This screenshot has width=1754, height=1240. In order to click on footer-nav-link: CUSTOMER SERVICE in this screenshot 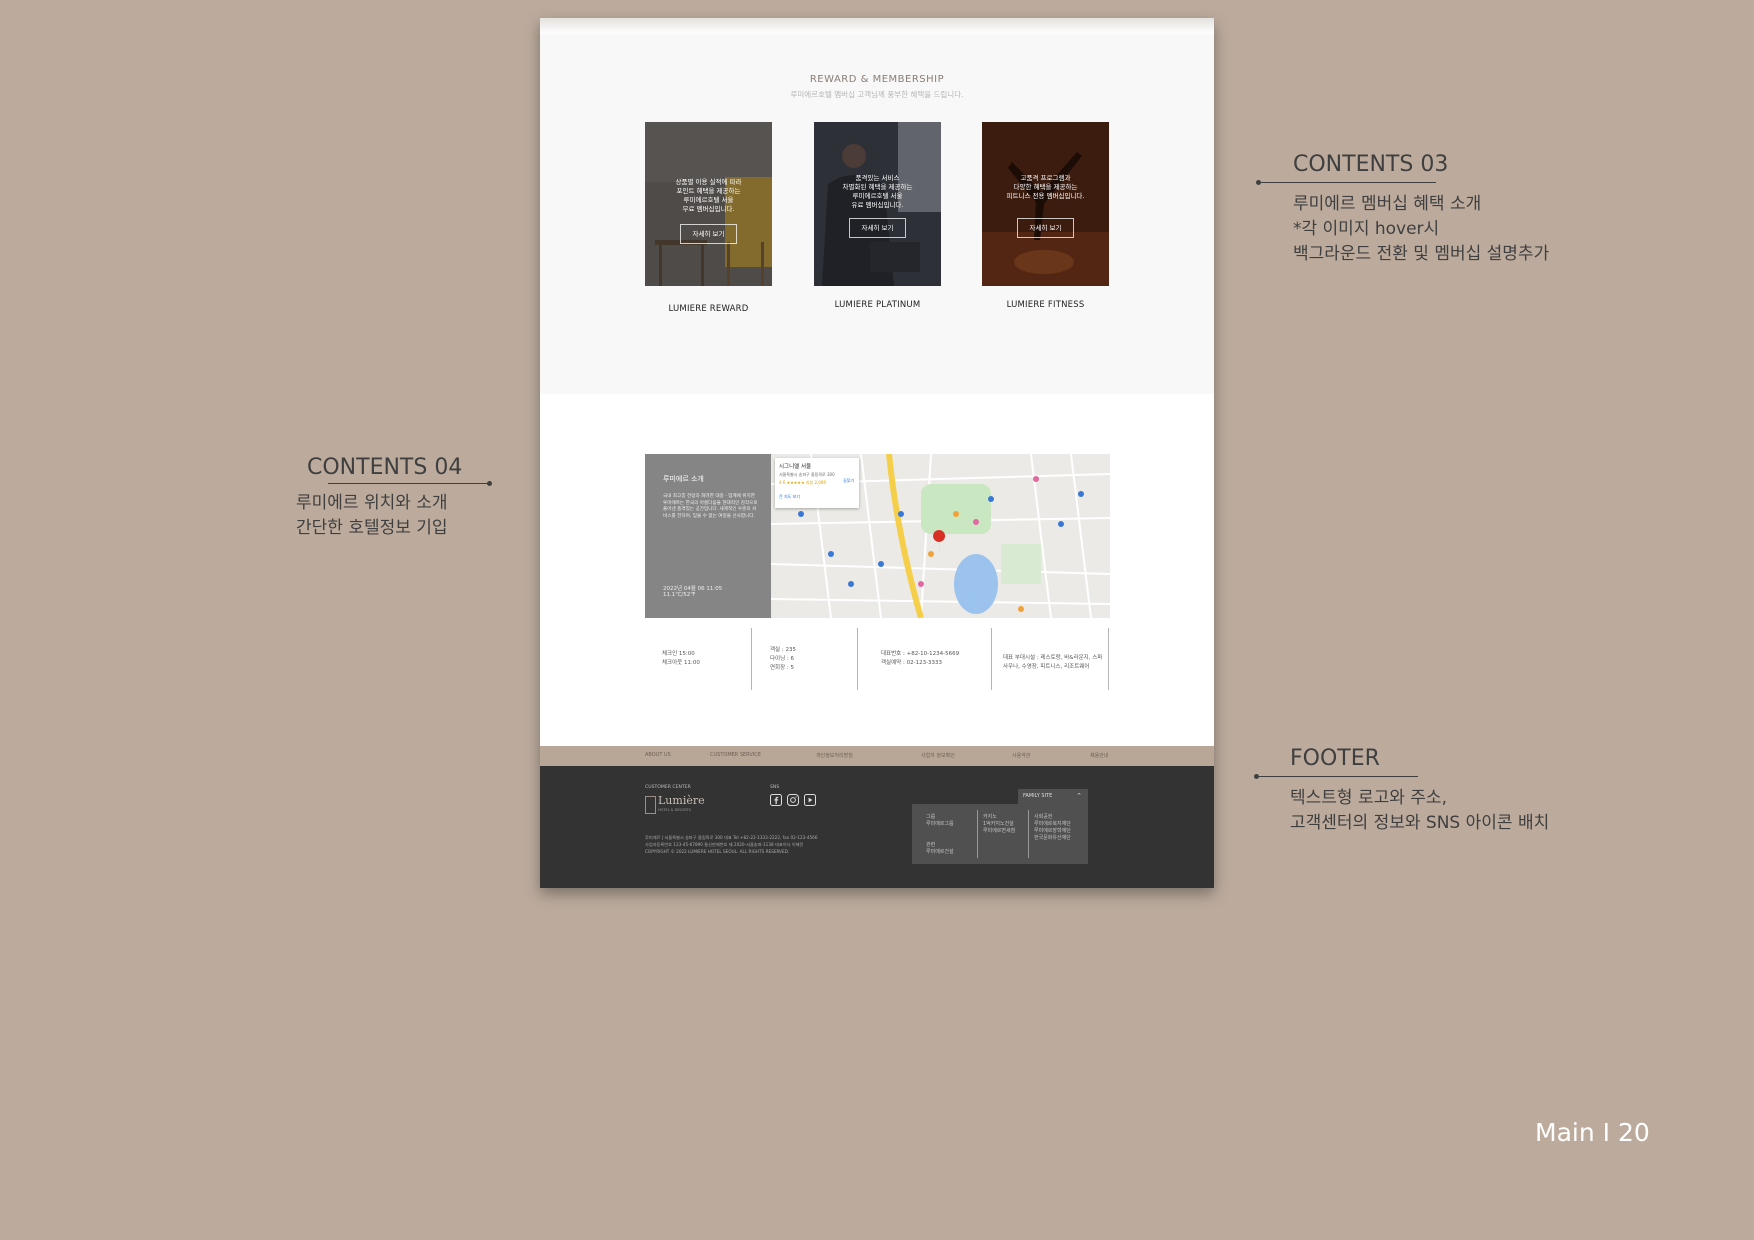, I will do `click(735, 755)`.